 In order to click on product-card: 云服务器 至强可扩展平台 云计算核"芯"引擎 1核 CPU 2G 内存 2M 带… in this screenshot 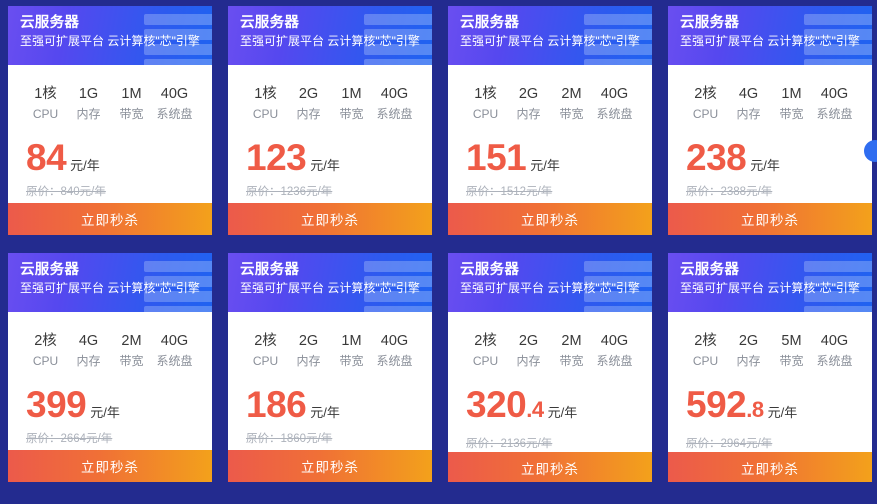, I will do `click(550, 120)`.